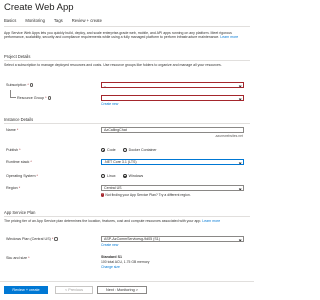 This screenshot has width=320, height=300. What do you see at coordinates (125, 262) in the screenshot?
I see `sku-detail: 100 total ACU, 1.75 GB memory` at bounding box center [125, 262].